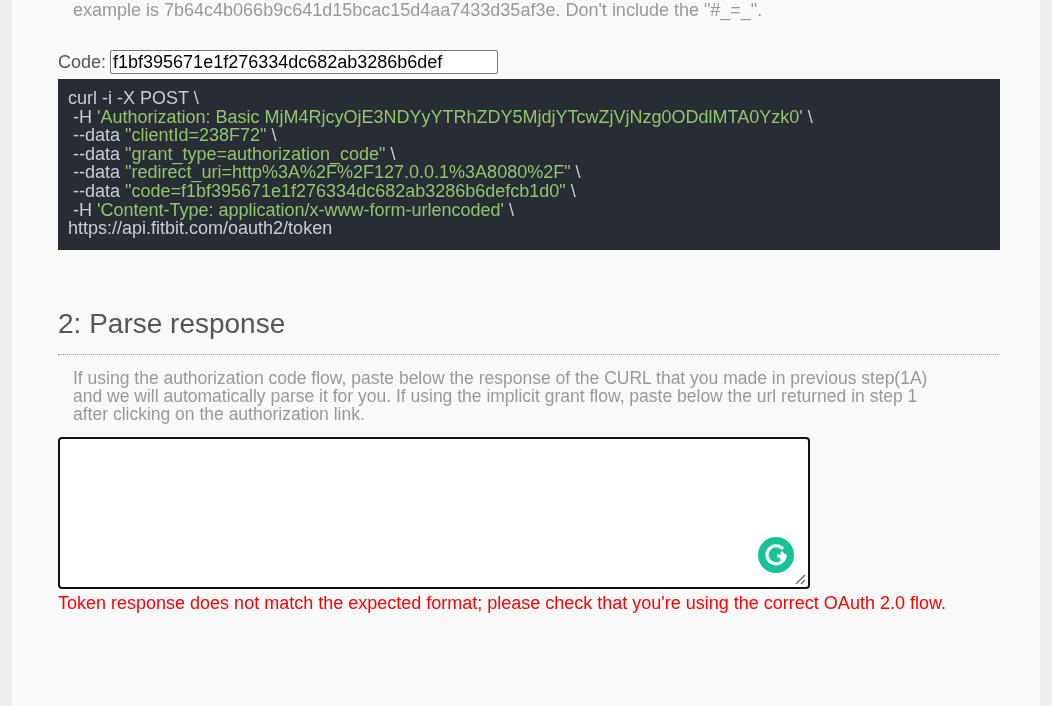 The width and height of the screenshot is (1052, 706). Describe the element at coordinates (304, 62) in the screenshot. I see `code-input: f1bf395671e1f276334dc682ab3286b6def` at that location.